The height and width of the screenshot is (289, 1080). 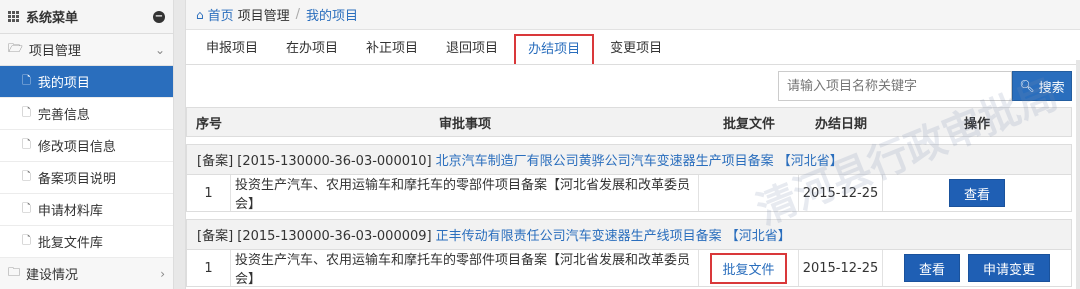 I want to click on sidebar-item-edit-project: 🗋 修改项目信息, so click(x=86, y=146).